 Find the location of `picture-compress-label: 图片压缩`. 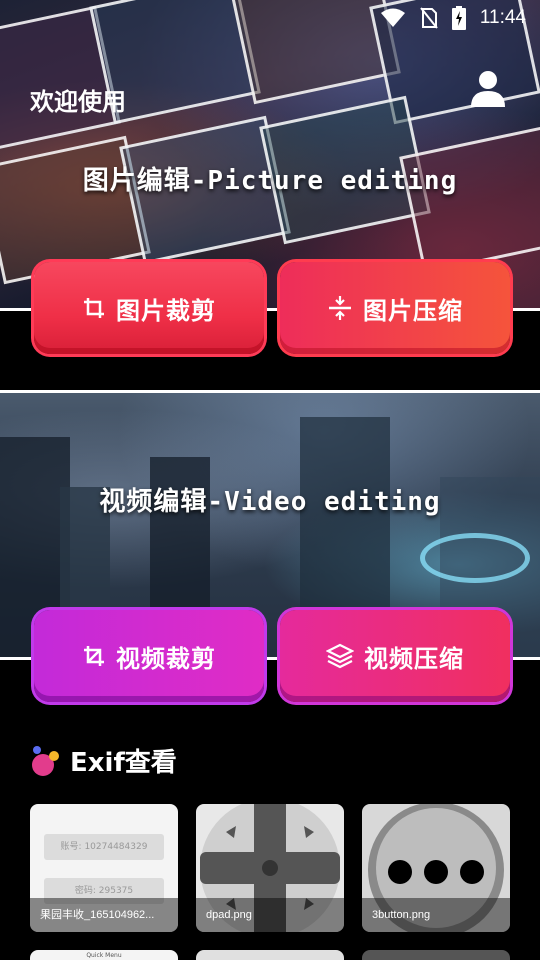

picture-compress-label: 图片压缩 is located at coordinates (413, 310).